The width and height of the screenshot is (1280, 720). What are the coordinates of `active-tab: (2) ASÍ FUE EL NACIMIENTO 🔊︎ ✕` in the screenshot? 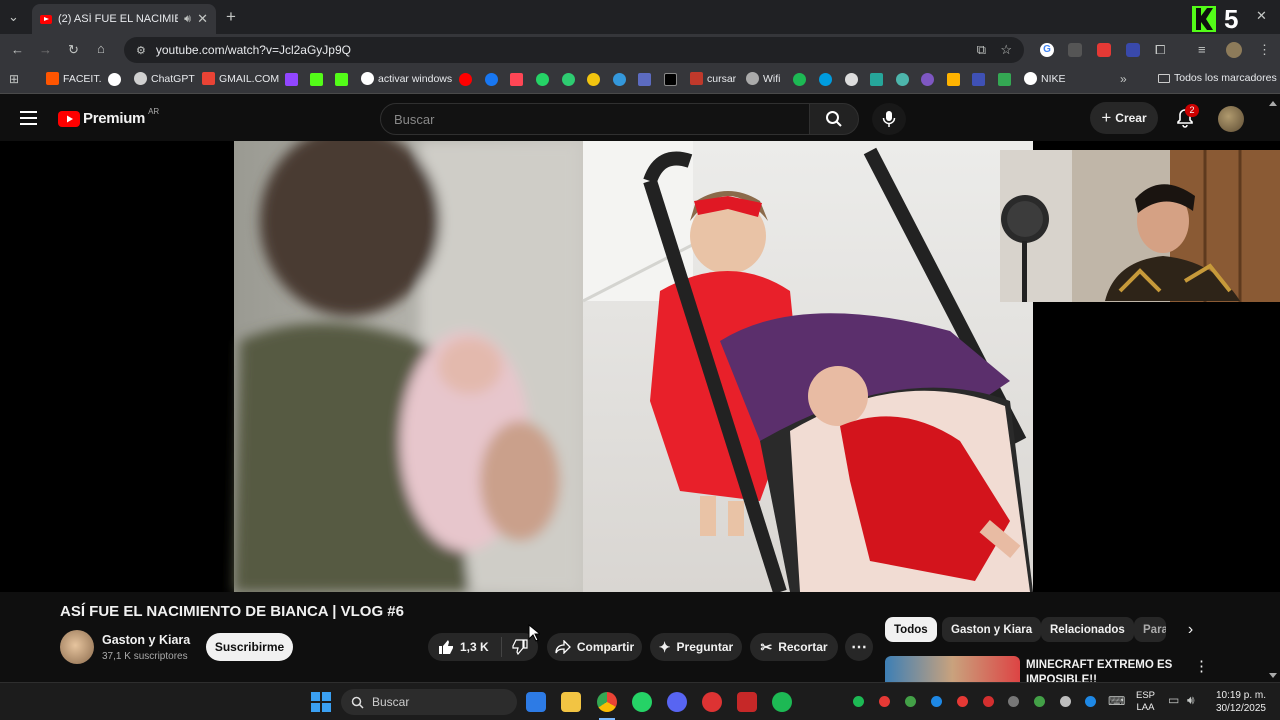 It's located at (124, 19).